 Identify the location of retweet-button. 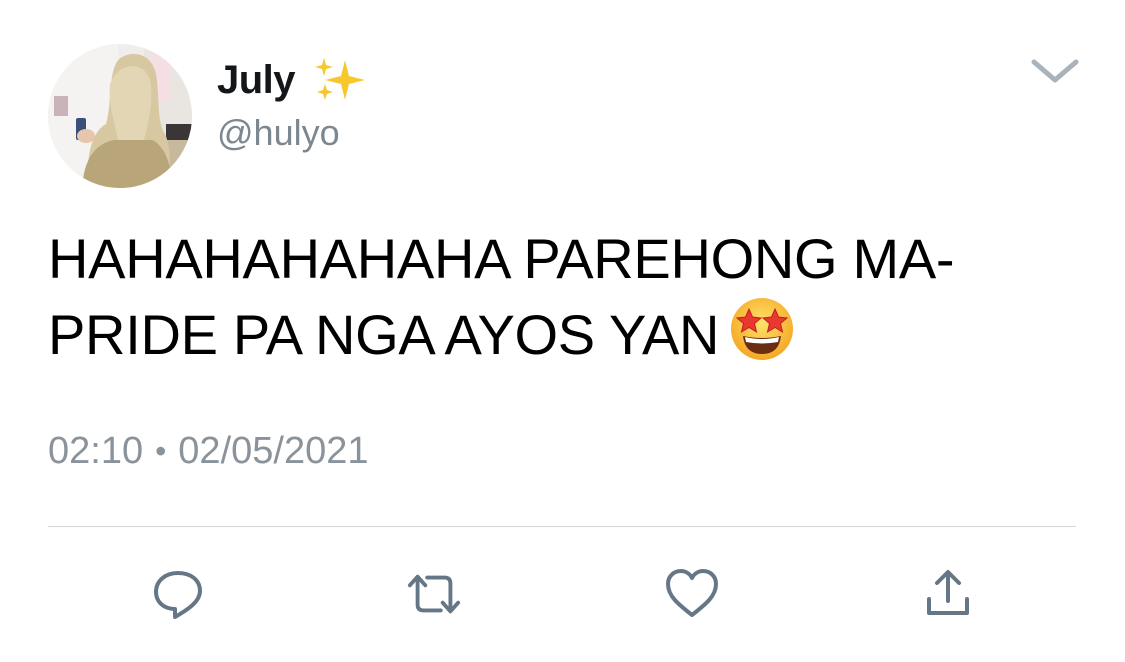
(434, 594).